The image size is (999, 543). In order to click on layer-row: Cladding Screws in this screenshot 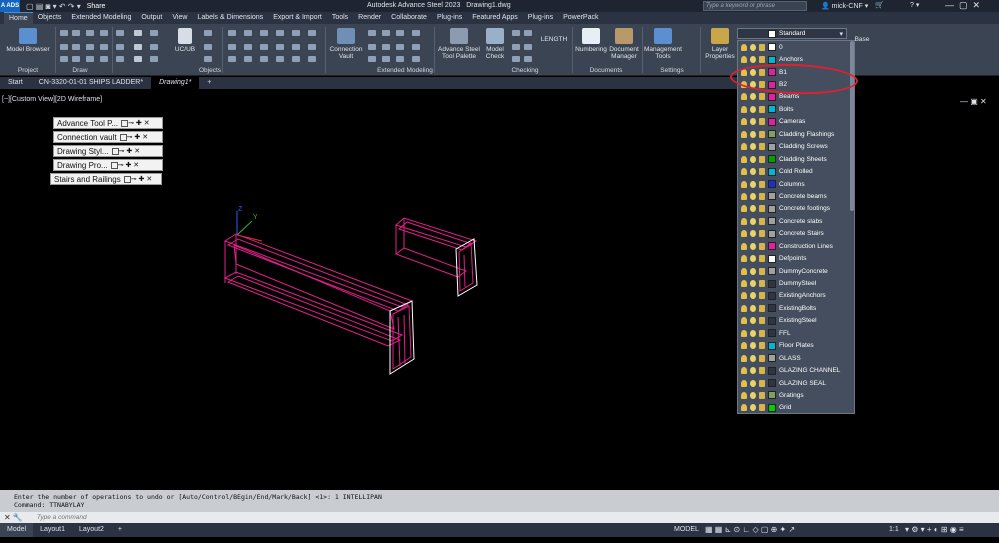, I will do `click(796, 147)`.